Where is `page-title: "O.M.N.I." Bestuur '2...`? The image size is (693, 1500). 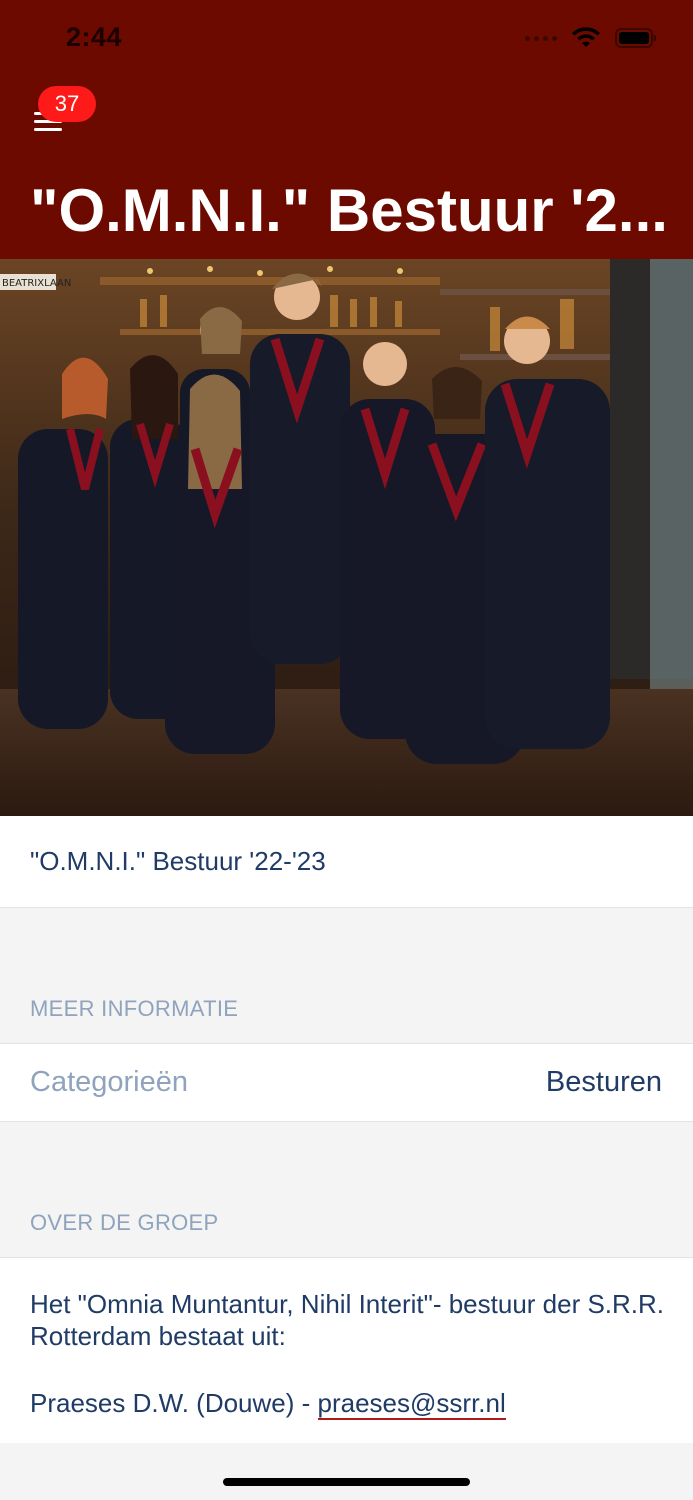
page-title: "O.M.N.I." Bestuur '2... is located at coordinates (349, 210).